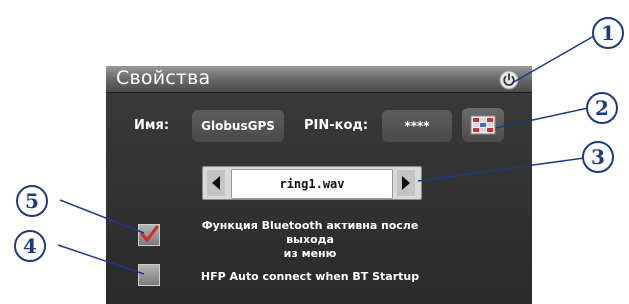 This screenshot has width=629, height=304. I want to click on callout-4: 4, so click(30, 246).